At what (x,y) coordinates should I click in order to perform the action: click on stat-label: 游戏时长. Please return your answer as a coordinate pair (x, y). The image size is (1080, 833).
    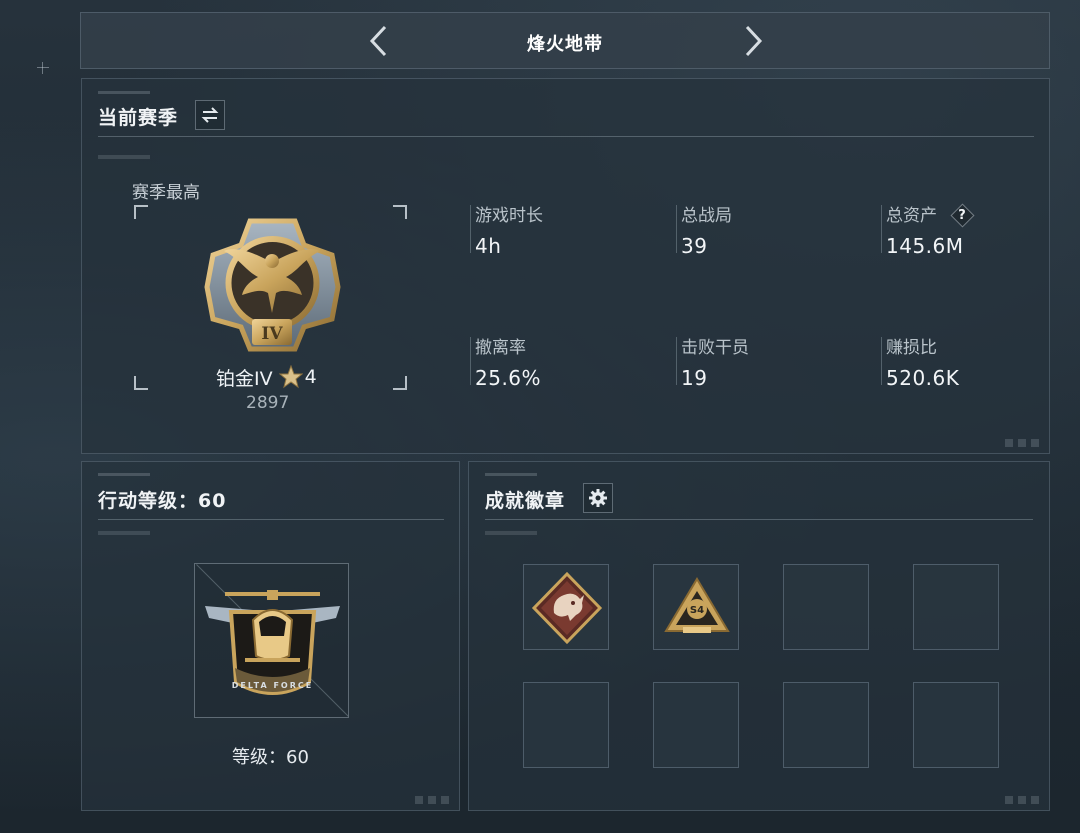
    Looking at the image, I should click on (509, 216).